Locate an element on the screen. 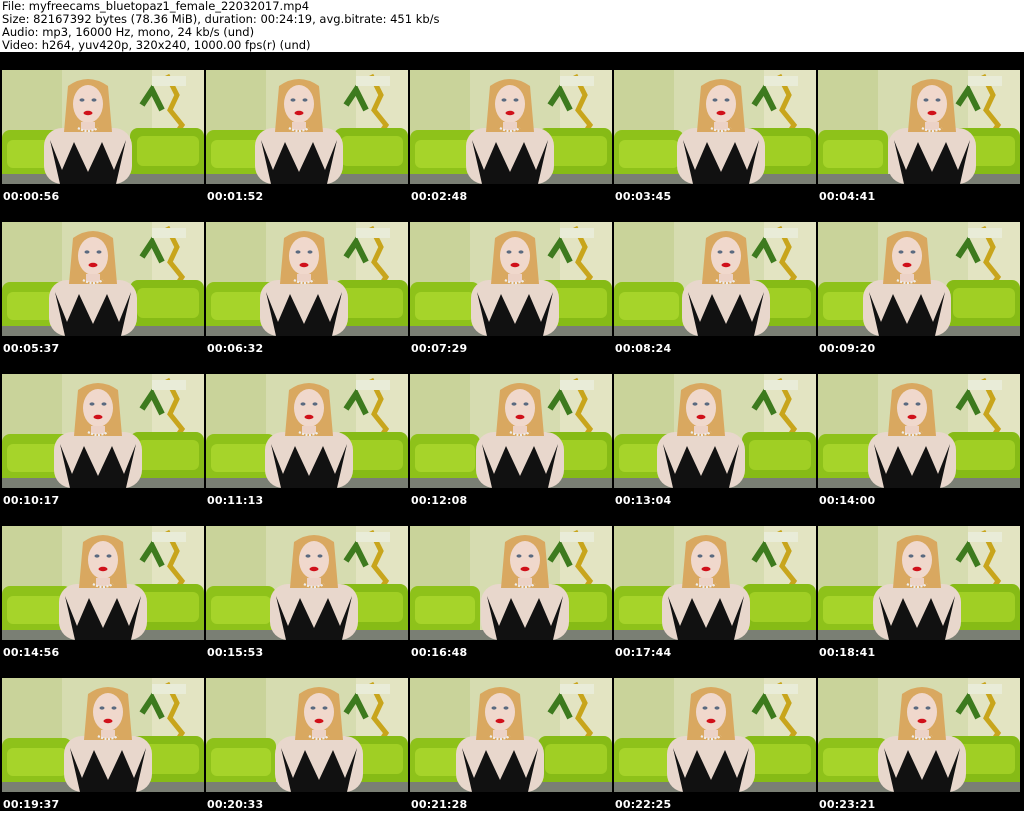 The height and width of the screenshot is (830, 1024). frame-timestamp: 00:20:33 is located at coordinates (235, 804).